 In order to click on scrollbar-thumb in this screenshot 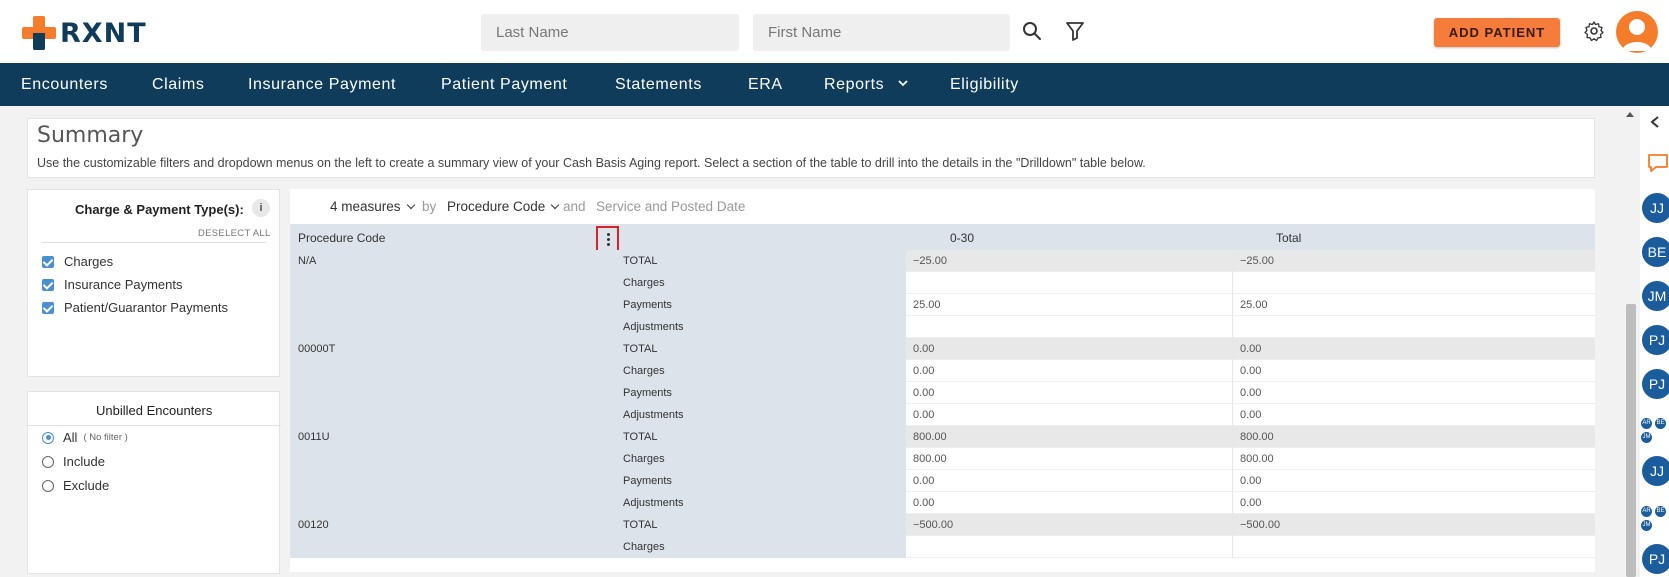, I will do `click(1631, 440)`.